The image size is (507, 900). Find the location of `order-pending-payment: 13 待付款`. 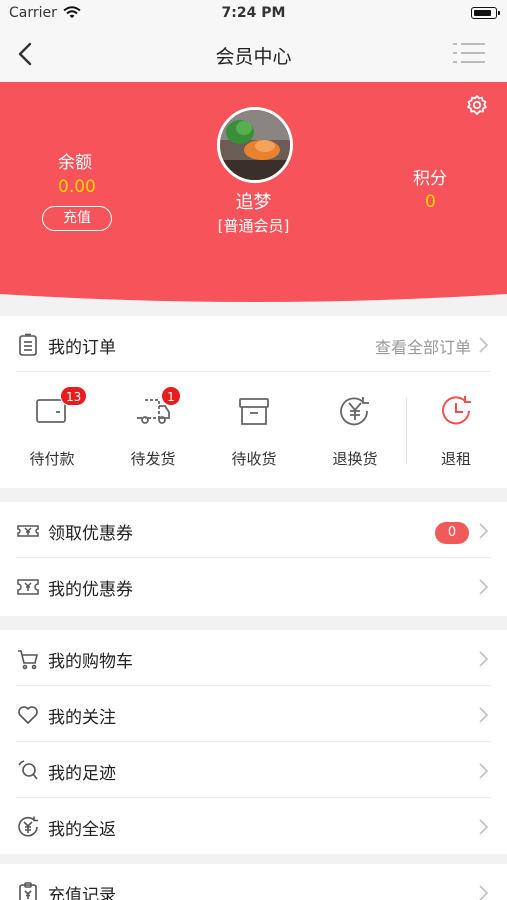

order-pending-payment: 13 待付款 is located at coordinates (52, 431).